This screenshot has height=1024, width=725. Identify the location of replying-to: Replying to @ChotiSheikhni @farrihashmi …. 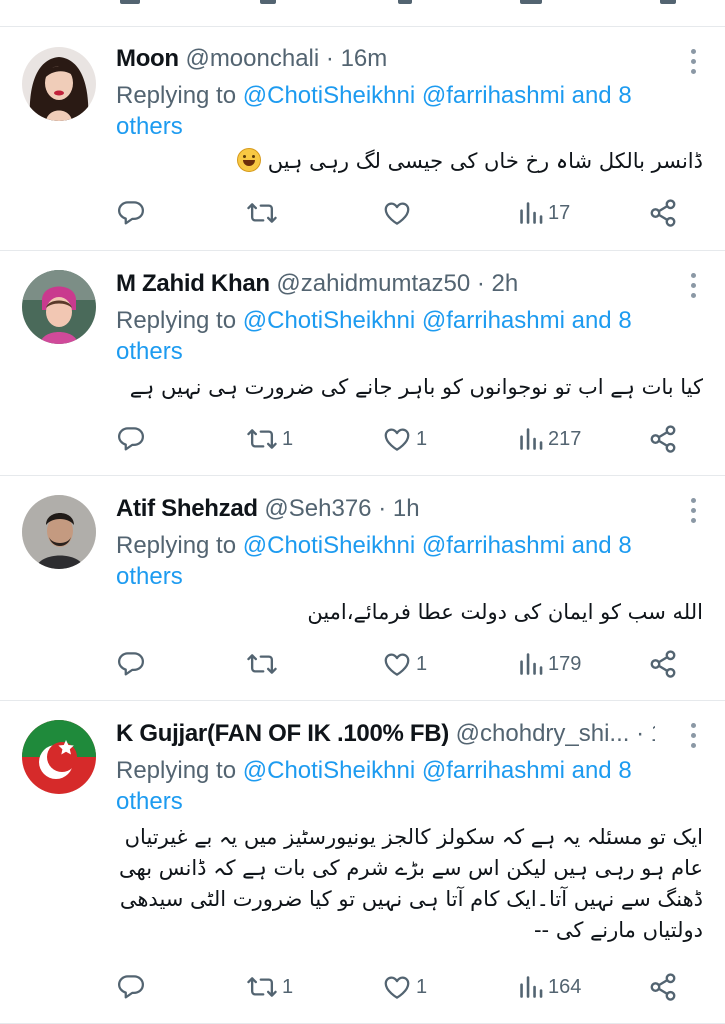
(381, 786).